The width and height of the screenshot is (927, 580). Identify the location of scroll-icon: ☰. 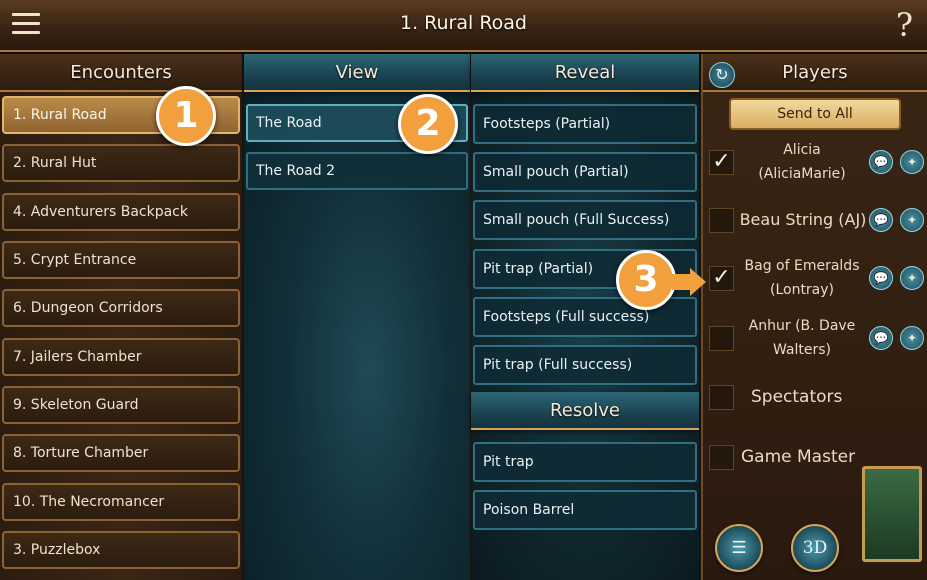
(739, 548).